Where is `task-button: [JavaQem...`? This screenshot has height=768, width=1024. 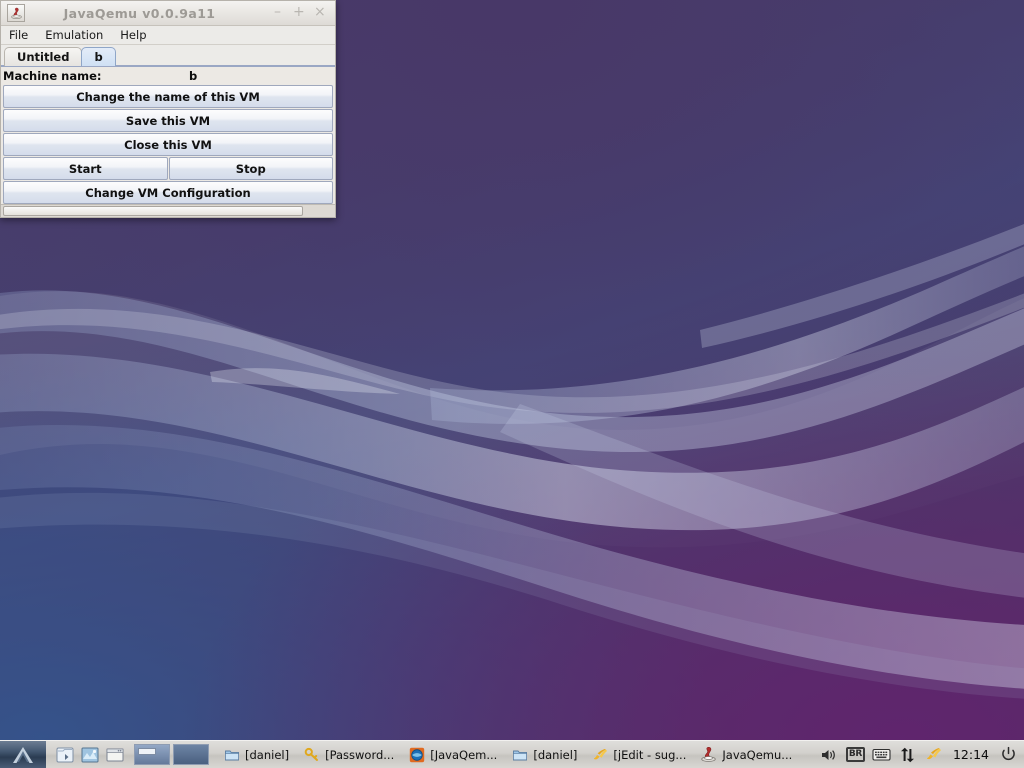 task-button: [JavaQem... is located at coordinates (454, 755).